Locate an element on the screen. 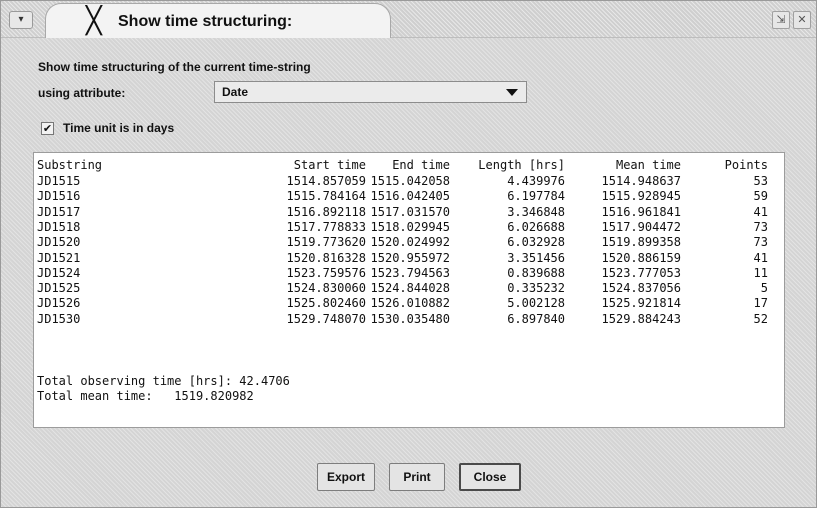  cell-substring: JD1525 is located at coordinates (59, 288).